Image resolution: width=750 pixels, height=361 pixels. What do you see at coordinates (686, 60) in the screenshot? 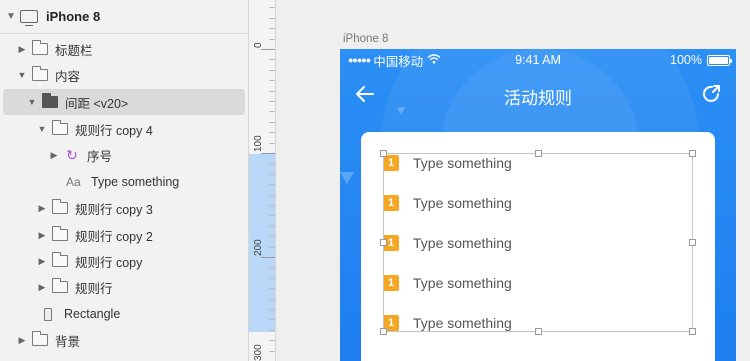
I see `battery-percent: 100%` at bounding box center [686, 60].